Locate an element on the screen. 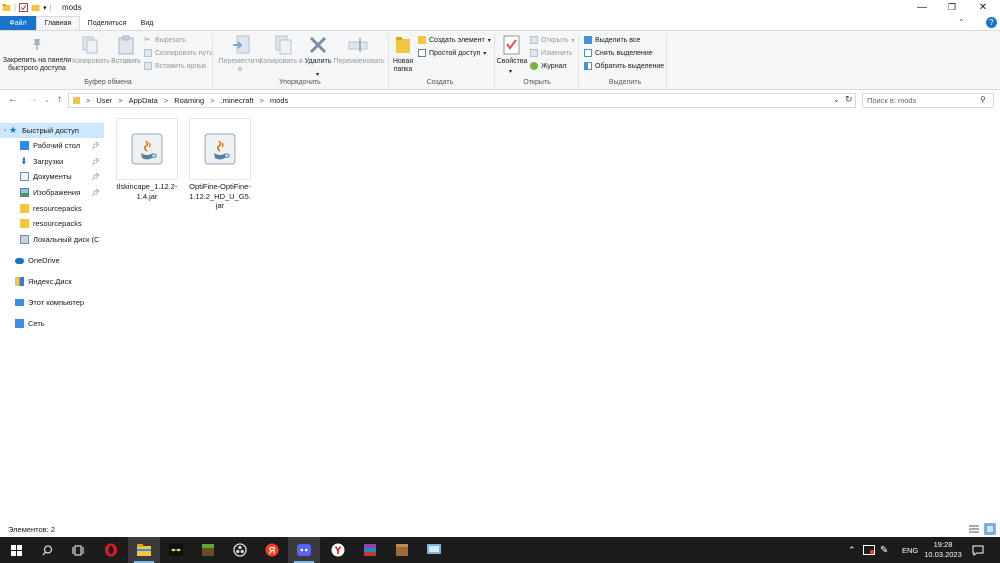  forward-arrow-icon: → is located at coordinates (33, 99).